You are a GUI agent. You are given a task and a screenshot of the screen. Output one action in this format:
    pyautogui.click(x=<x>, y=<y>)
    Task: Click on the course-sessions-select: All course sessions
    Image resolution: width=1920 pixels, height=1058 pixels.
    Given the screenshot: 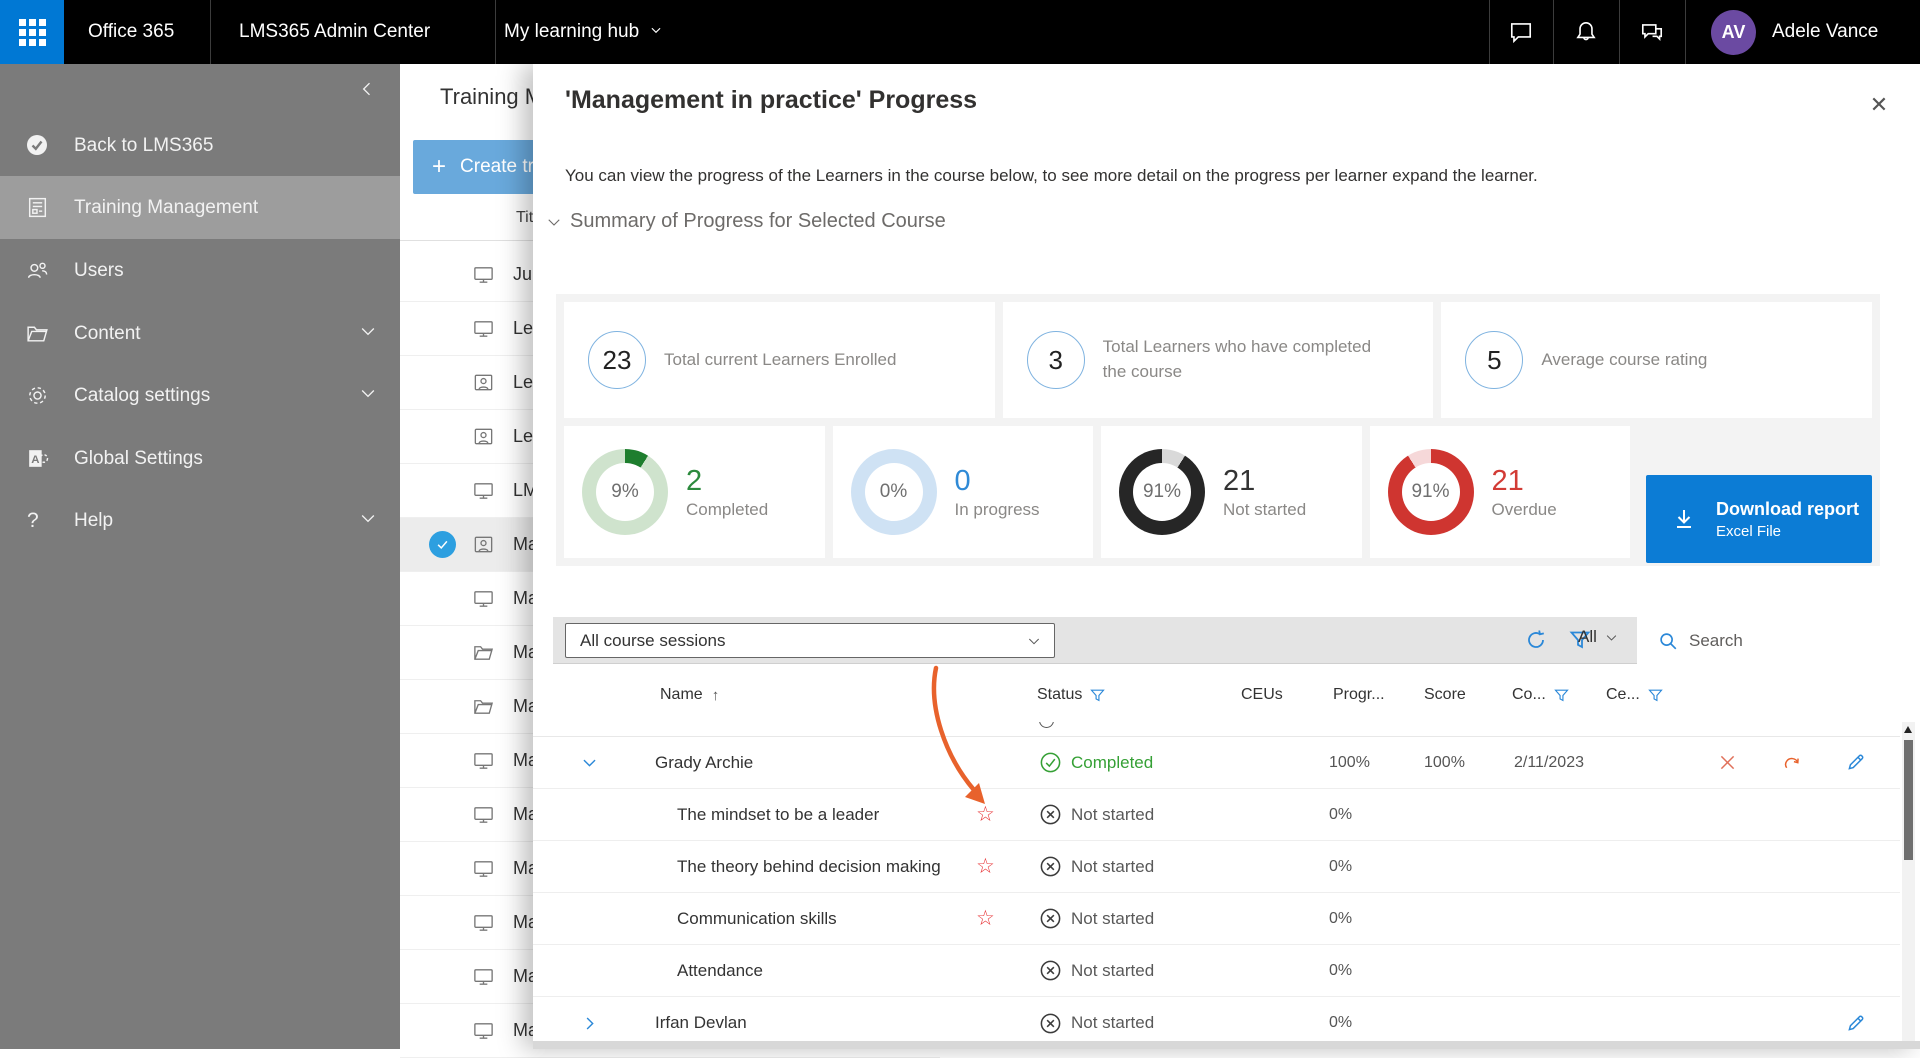 What is the action you would take?
    pyautogui.click(x=810, y=640)
    